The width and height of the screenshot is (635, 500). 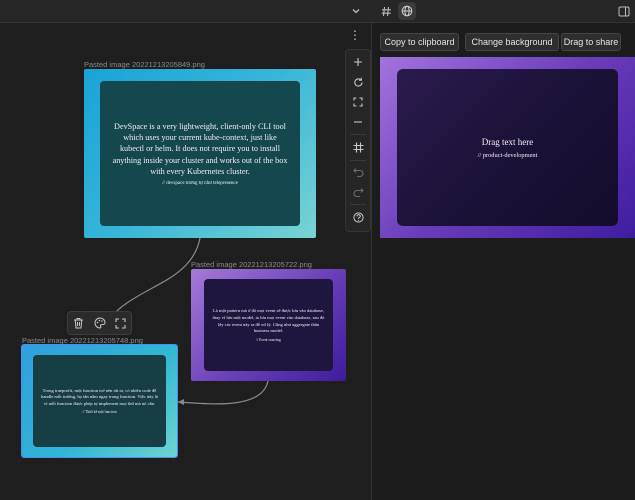 What do you see at coordinates (358, 147) in the screenshot?
I see `grid-icon` at bounding box center [358, 147].